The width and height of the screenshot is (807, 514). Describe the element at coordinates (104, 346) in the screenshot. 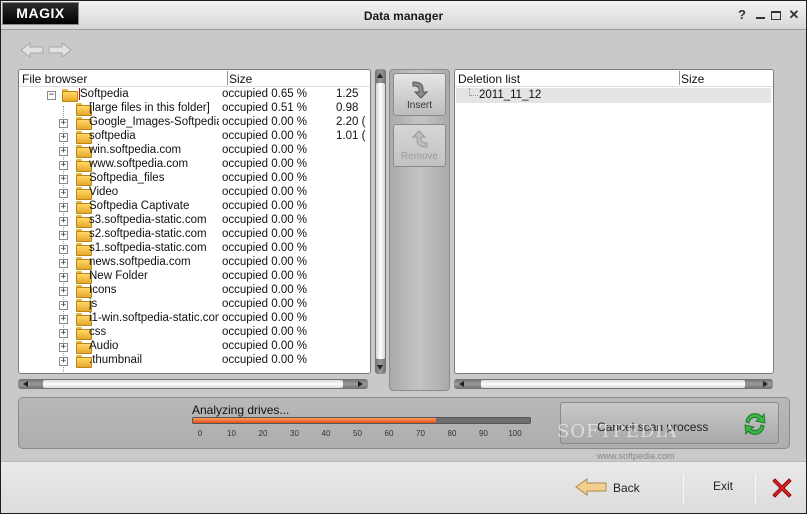

I see `folder-name: Audio` at that location.